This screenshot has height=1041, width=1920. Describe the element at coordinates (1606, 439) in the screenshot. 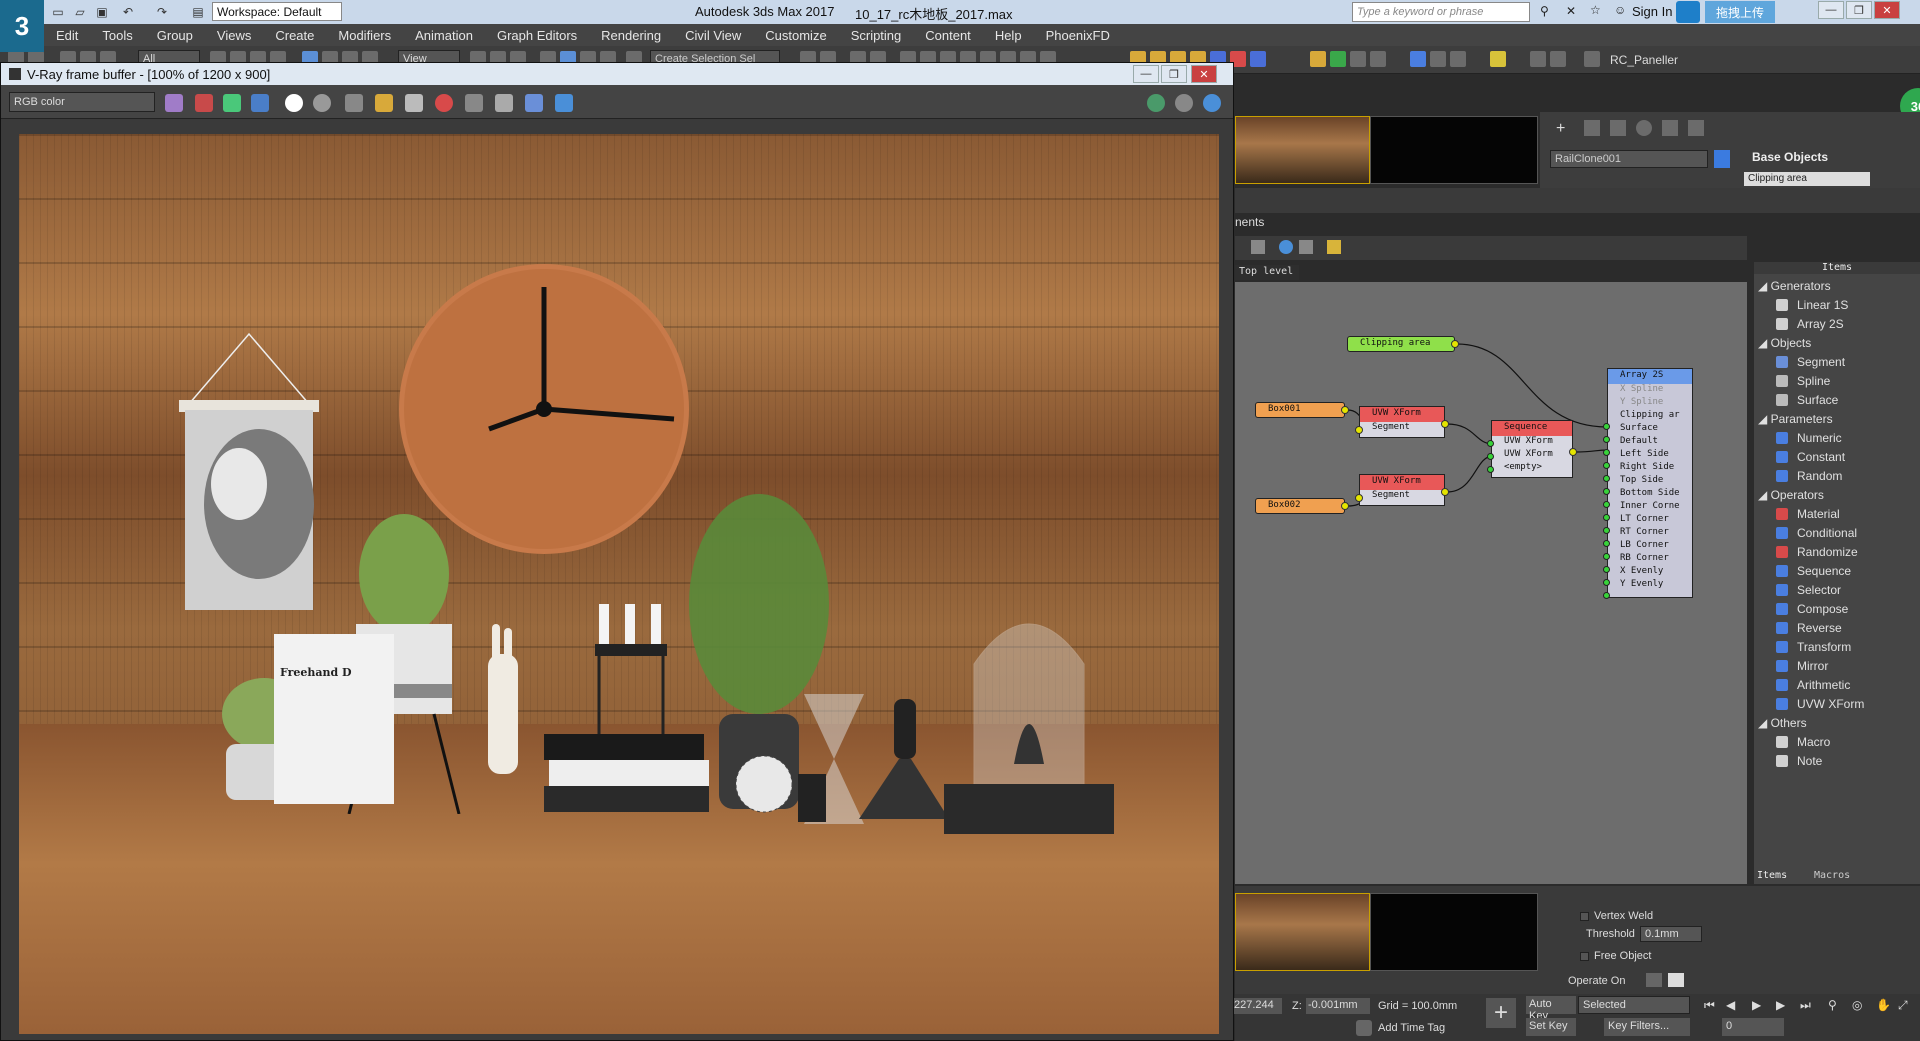

I see `port-array-surface` at that location.